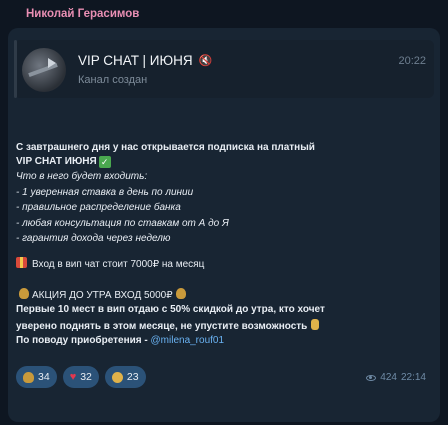 The width and height of the screenshot is (448, 425). What do you see at coordinates (188, 340) in the screenshot?
I see `contact-link: @milena_rouf01` at bounding box center [188, 340].